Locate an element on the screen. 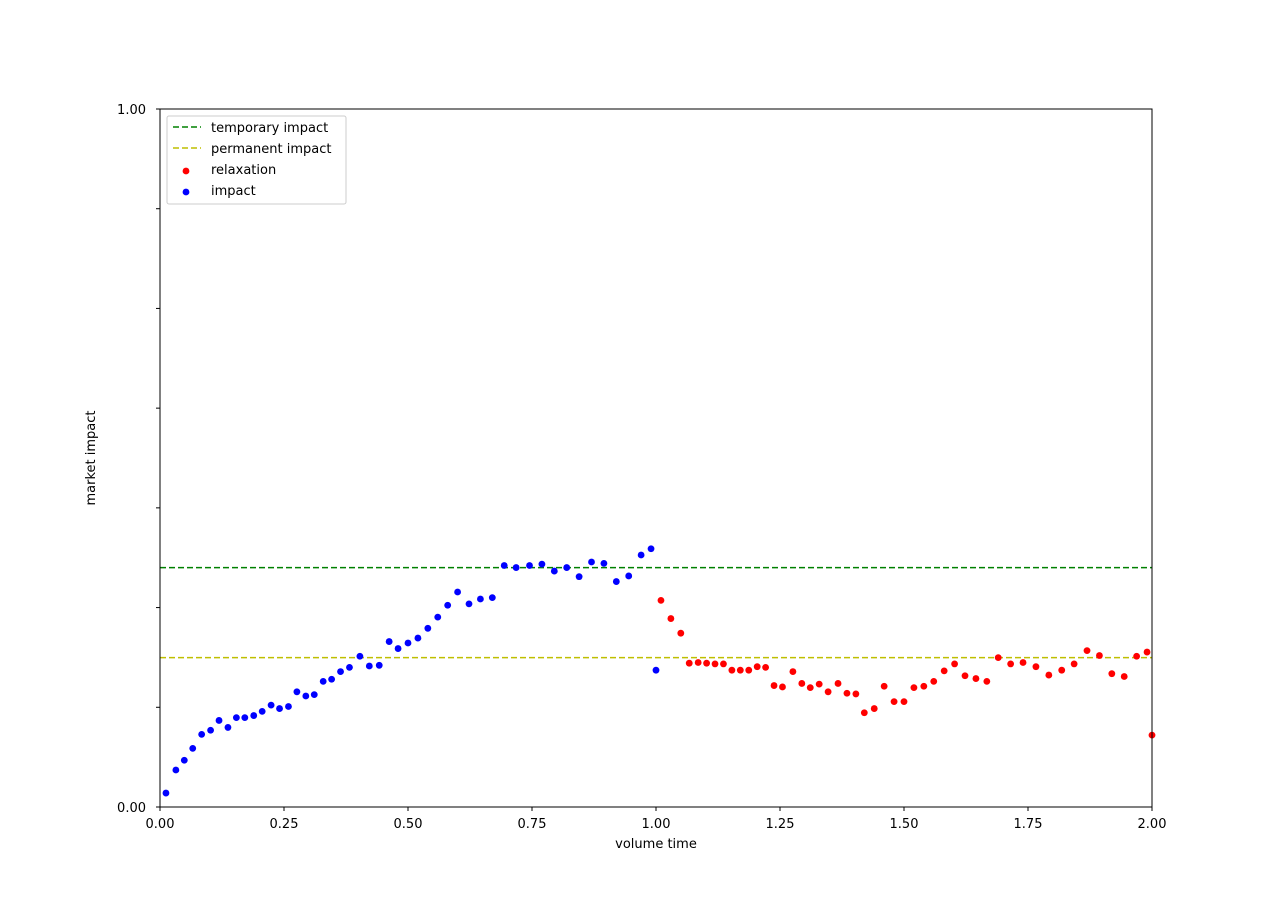  x-tick-label: 1.00 is located at coordinates (656, 824).